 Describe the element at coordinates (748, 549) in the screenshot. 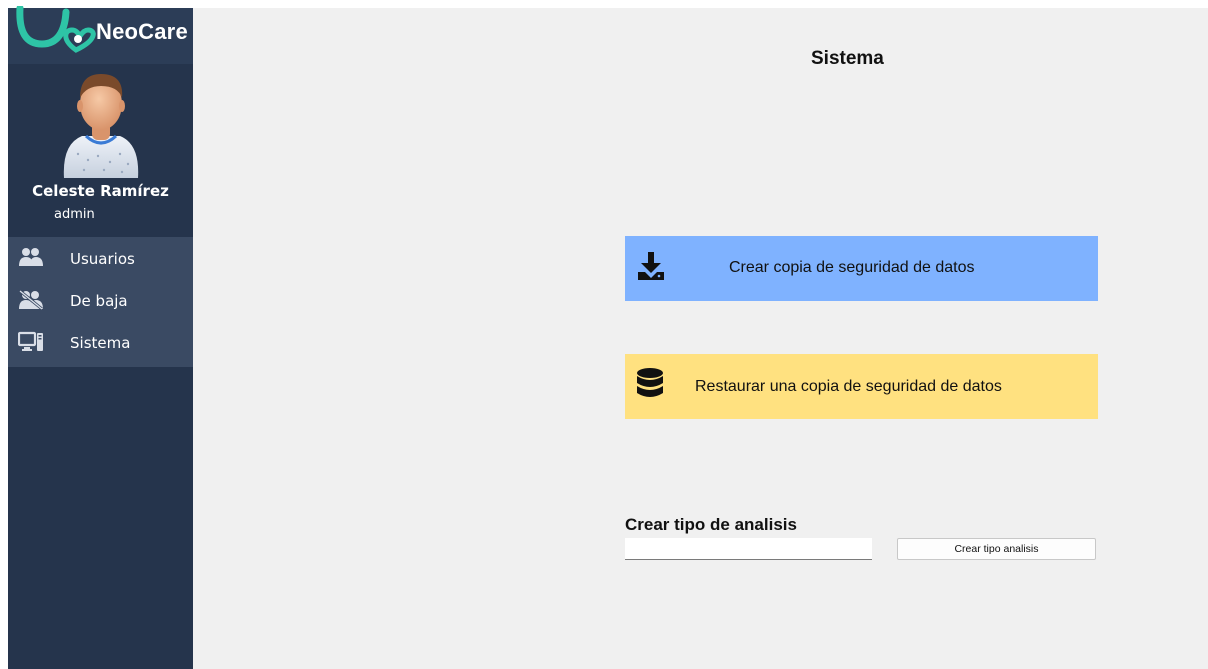

I see `analysis-type-input` at that location.